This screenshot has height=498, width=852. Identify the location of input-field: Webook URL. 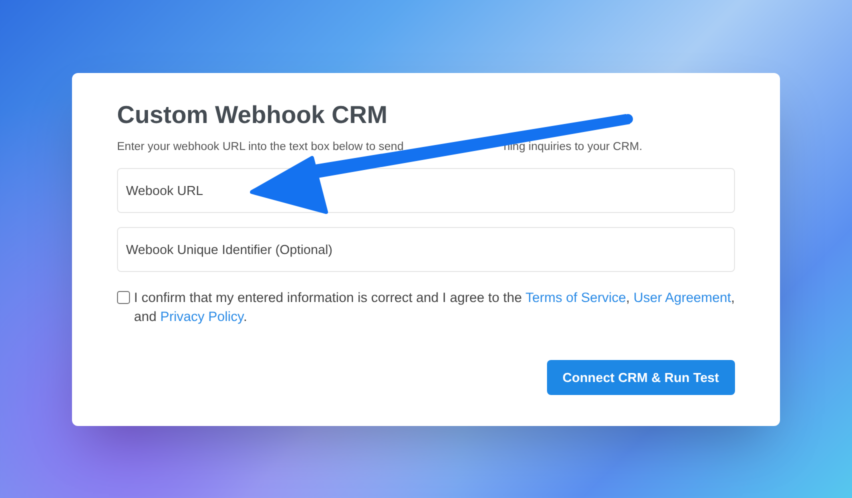
(426, 191).